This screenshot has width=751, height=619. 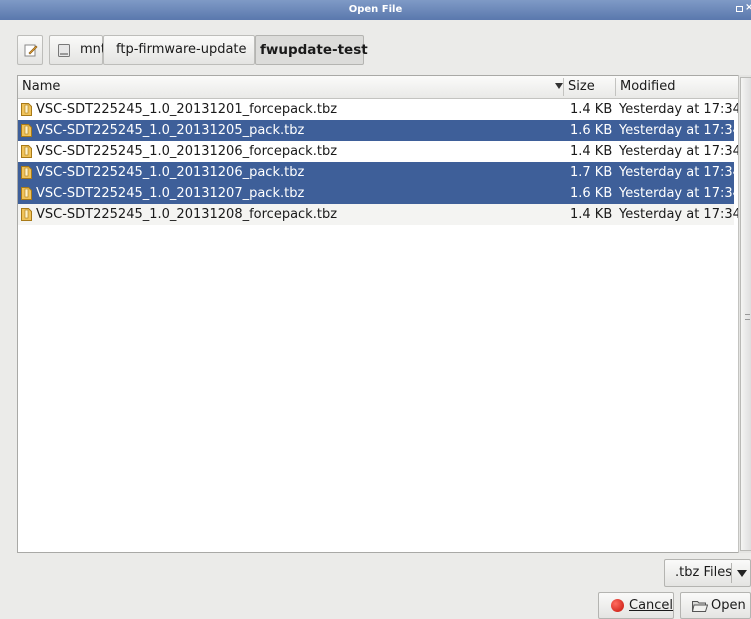 I want to click on chevron-down-icon, so click(x=742, y=573).